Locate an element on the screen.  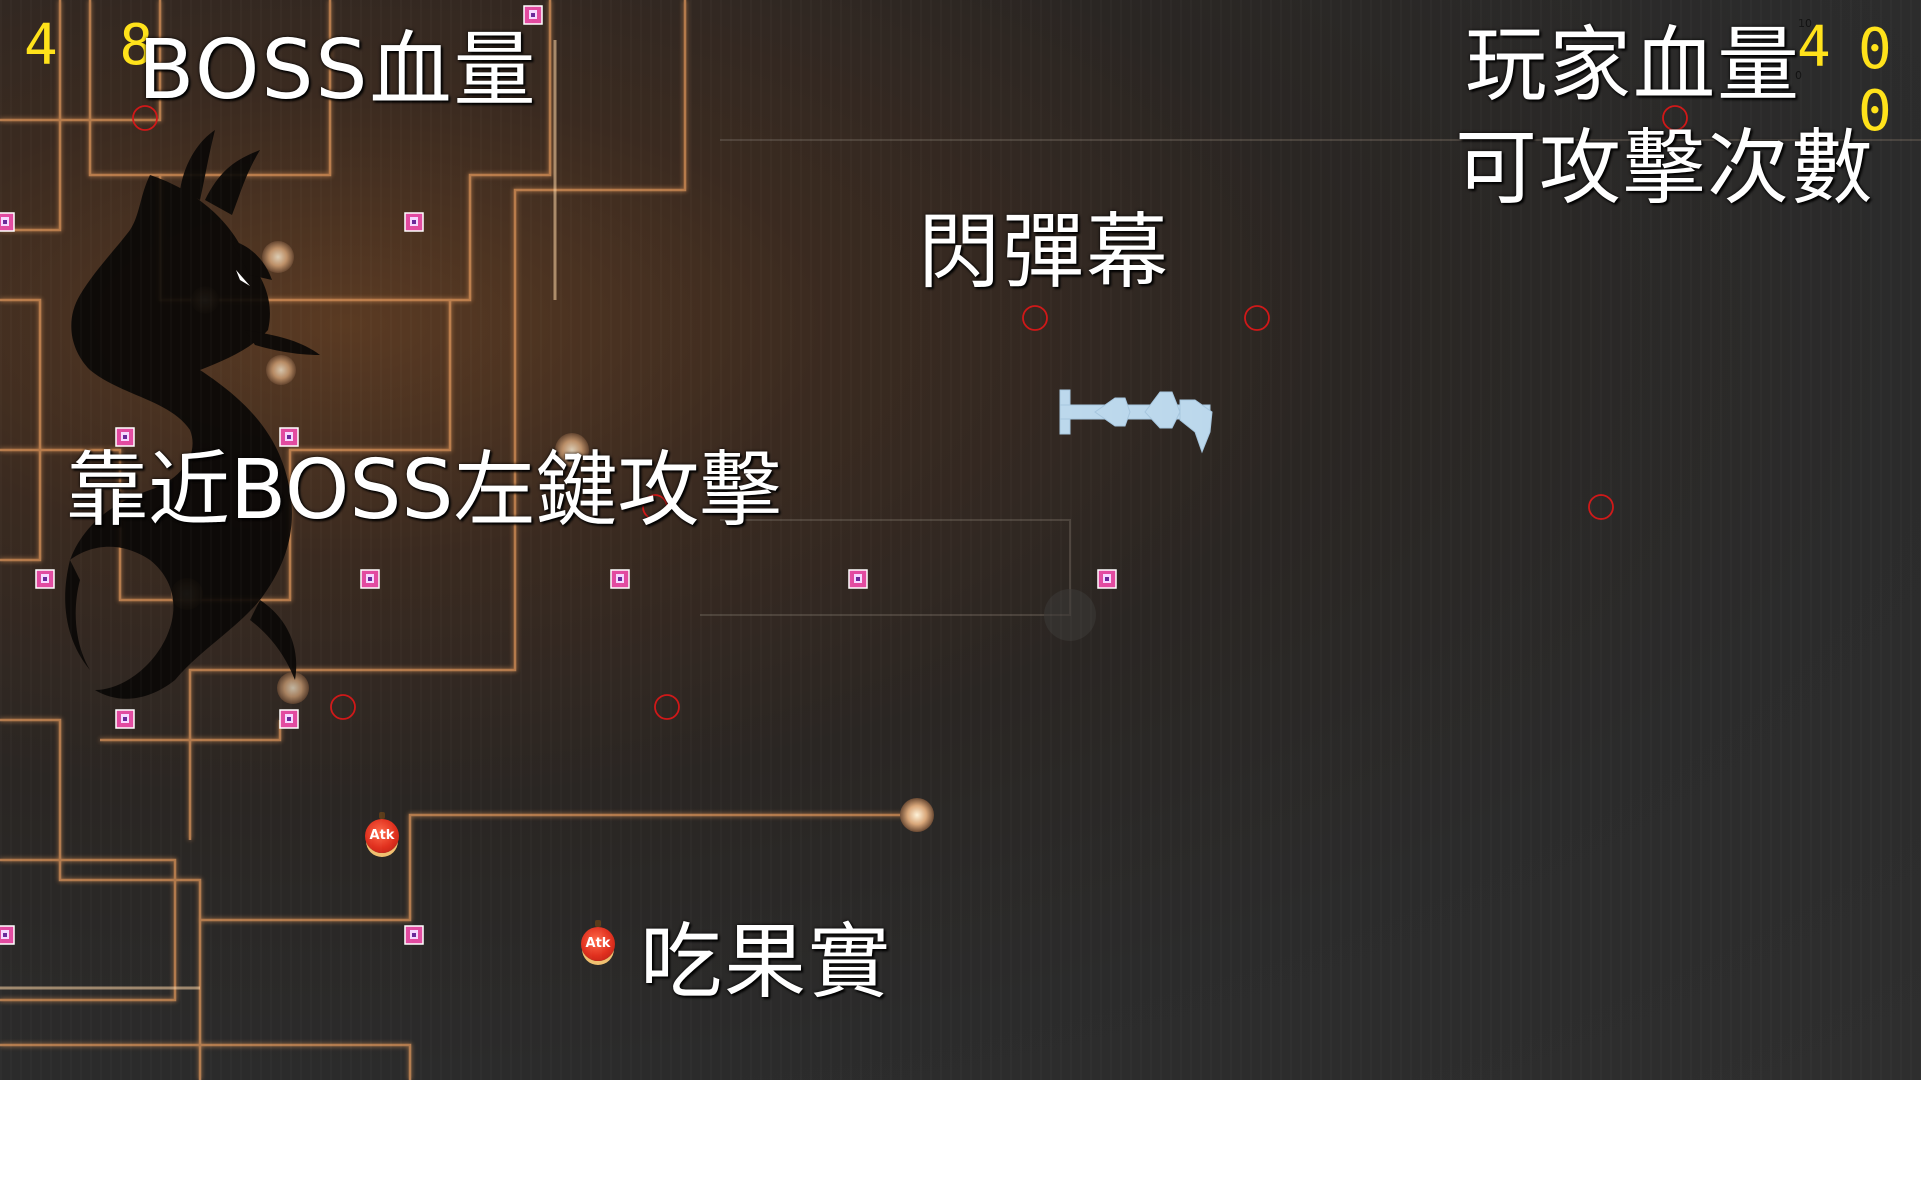
attack-count-value-top: 0 is located at coordinates (1875, 49).